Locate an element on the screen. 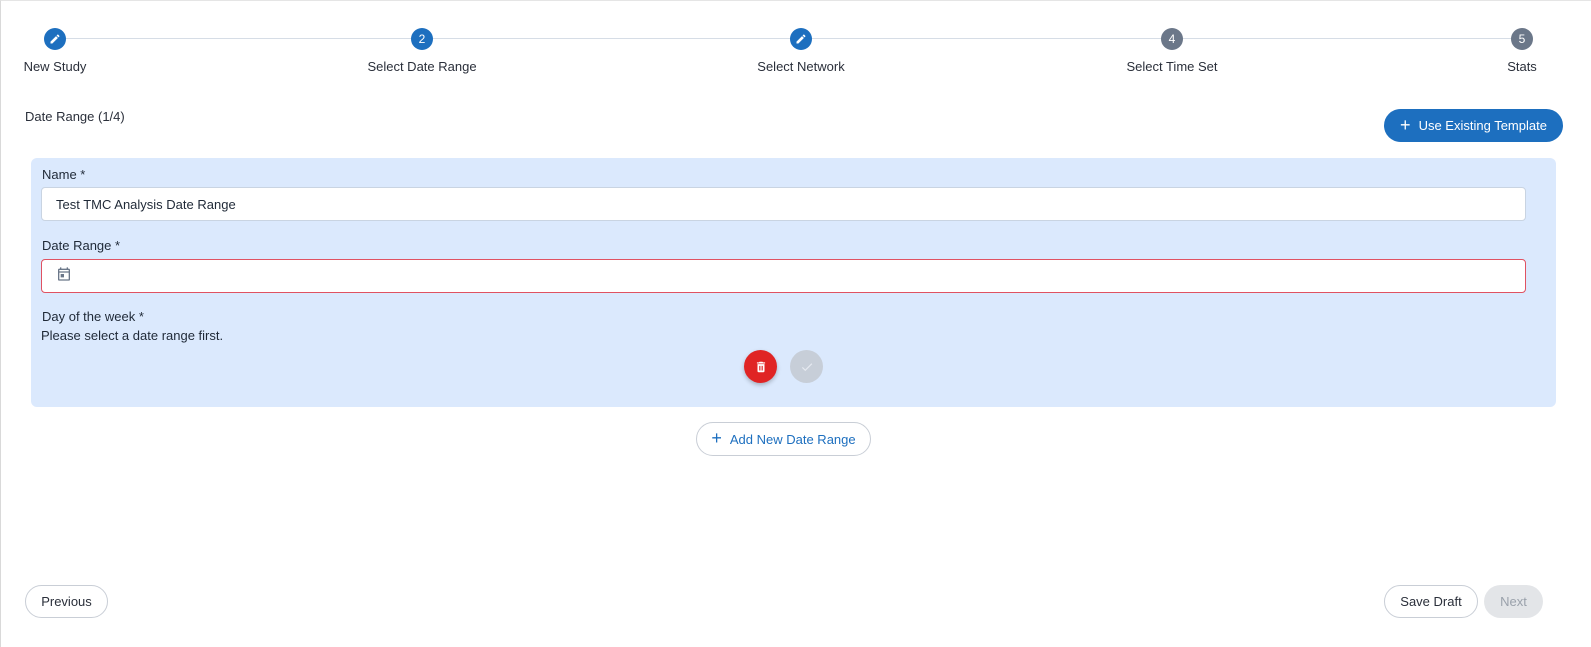 Image resolution: width=1591 pixels, height=647 pixels. step-stats: 5 Stats is located at coordinates (1522, 49).